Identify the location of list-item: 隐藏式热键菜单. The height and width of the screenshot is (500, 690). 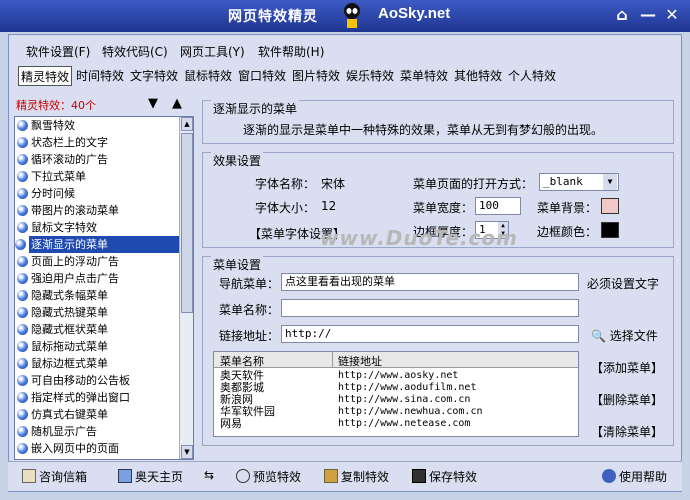
(104, 312).